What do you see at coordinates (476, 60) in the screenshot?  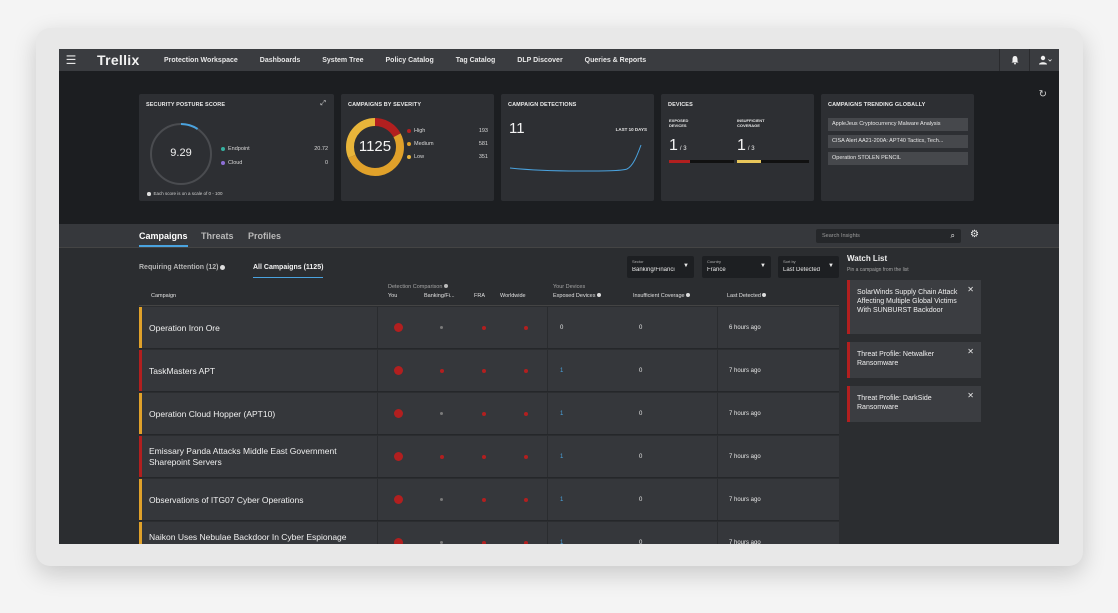 I see `nav-tag-catalog: Tag Catalog` at bounding box center [476, 60].